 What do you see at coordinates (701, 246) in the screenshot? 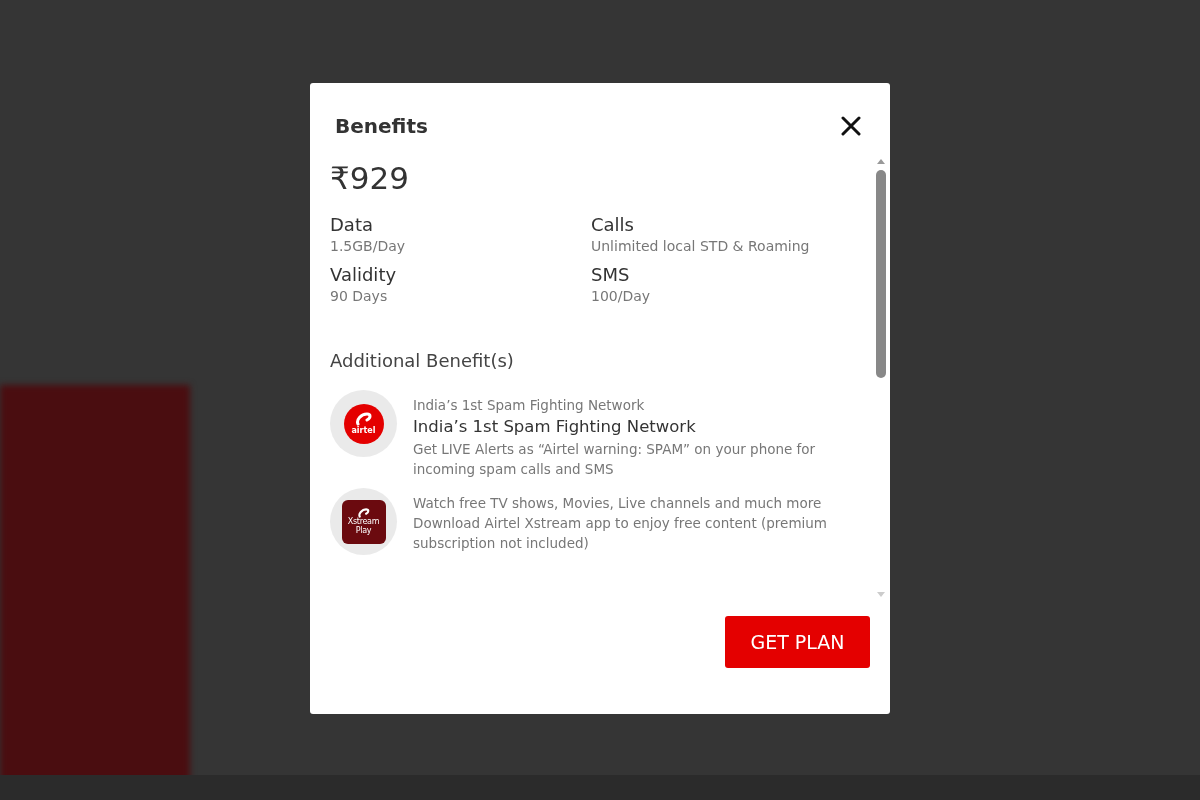
I see `benefit-value: Unlimited local STD & Roaming` at bounding box center [701, 246].